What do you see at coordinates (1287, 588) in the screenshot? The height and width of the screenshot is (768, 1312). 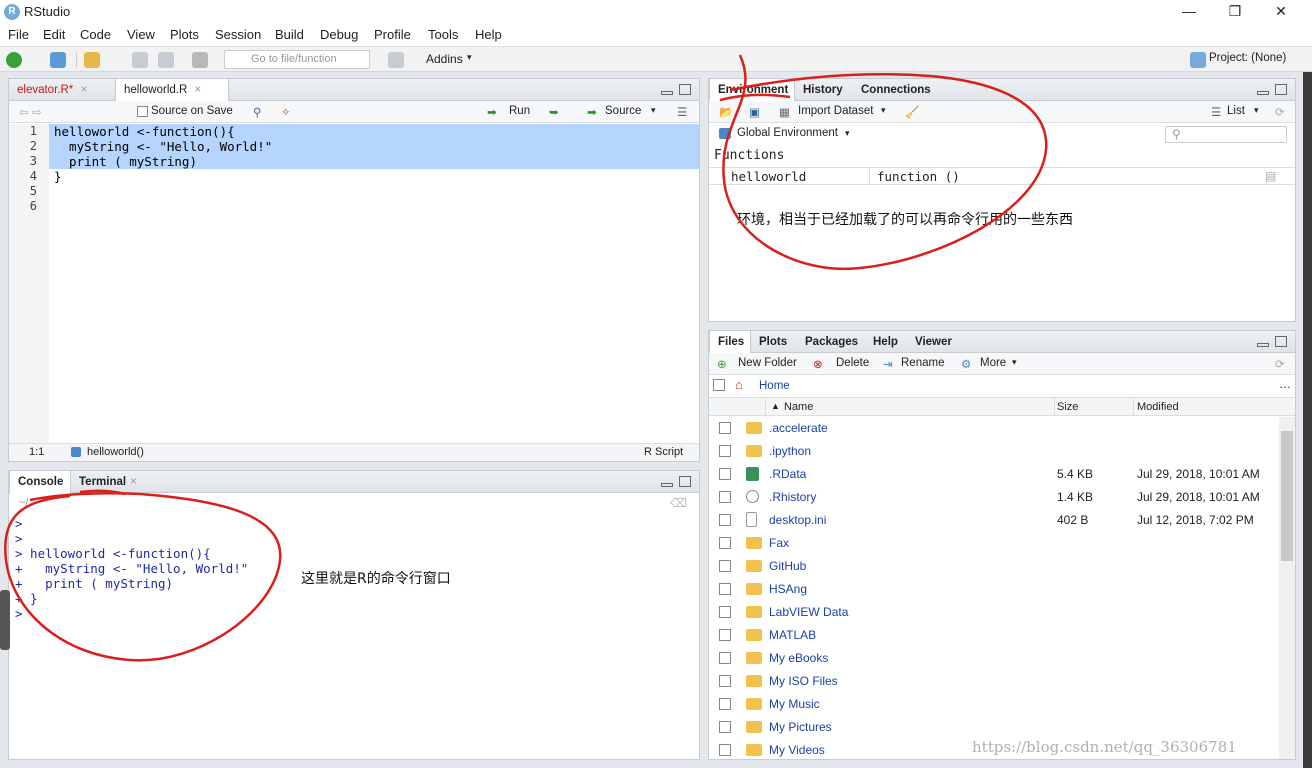 I see `files-scrollbar` at bounding box center [1287, 588].